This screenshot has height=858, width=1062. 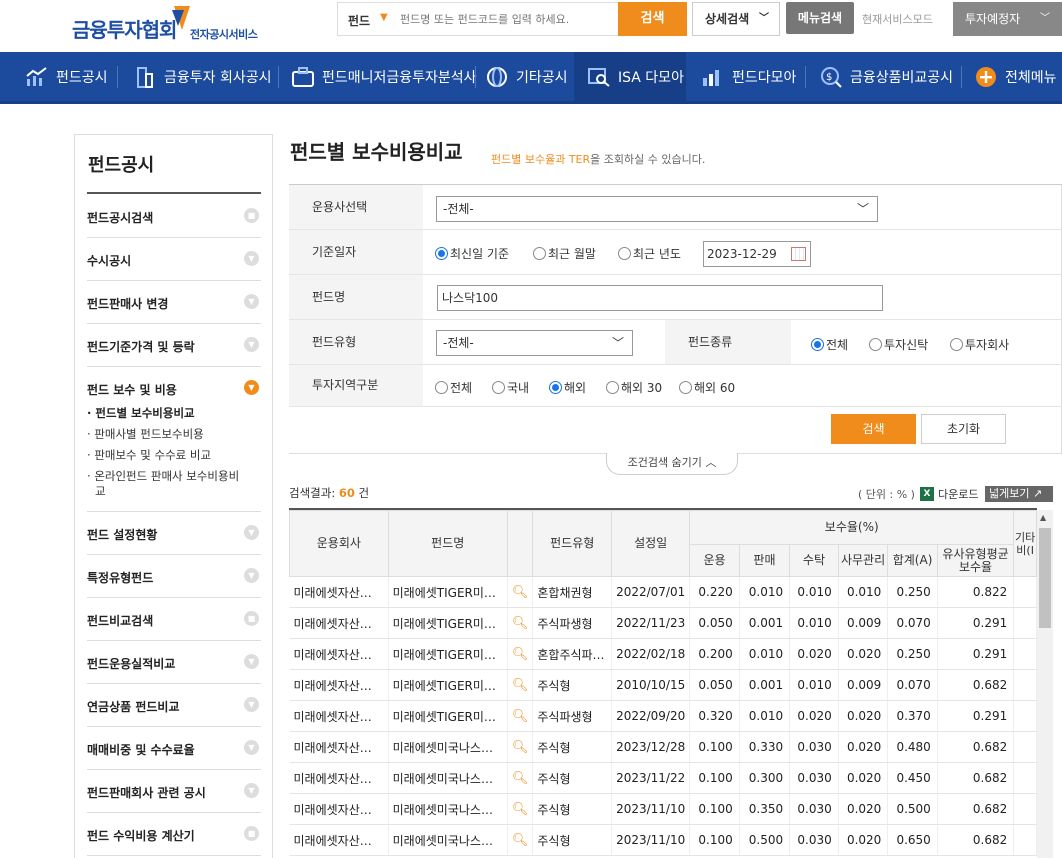 I want to click on nav-fund-manager: 펀드매니저금융투자분석사, so click(x=384, y=76).